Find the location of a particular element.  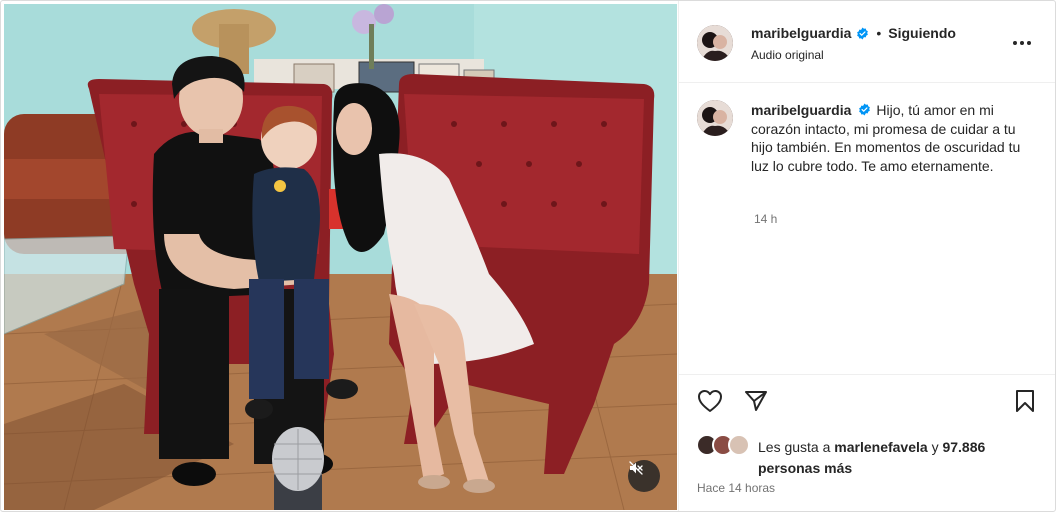

save-button is located at coordinates (1025, 403).